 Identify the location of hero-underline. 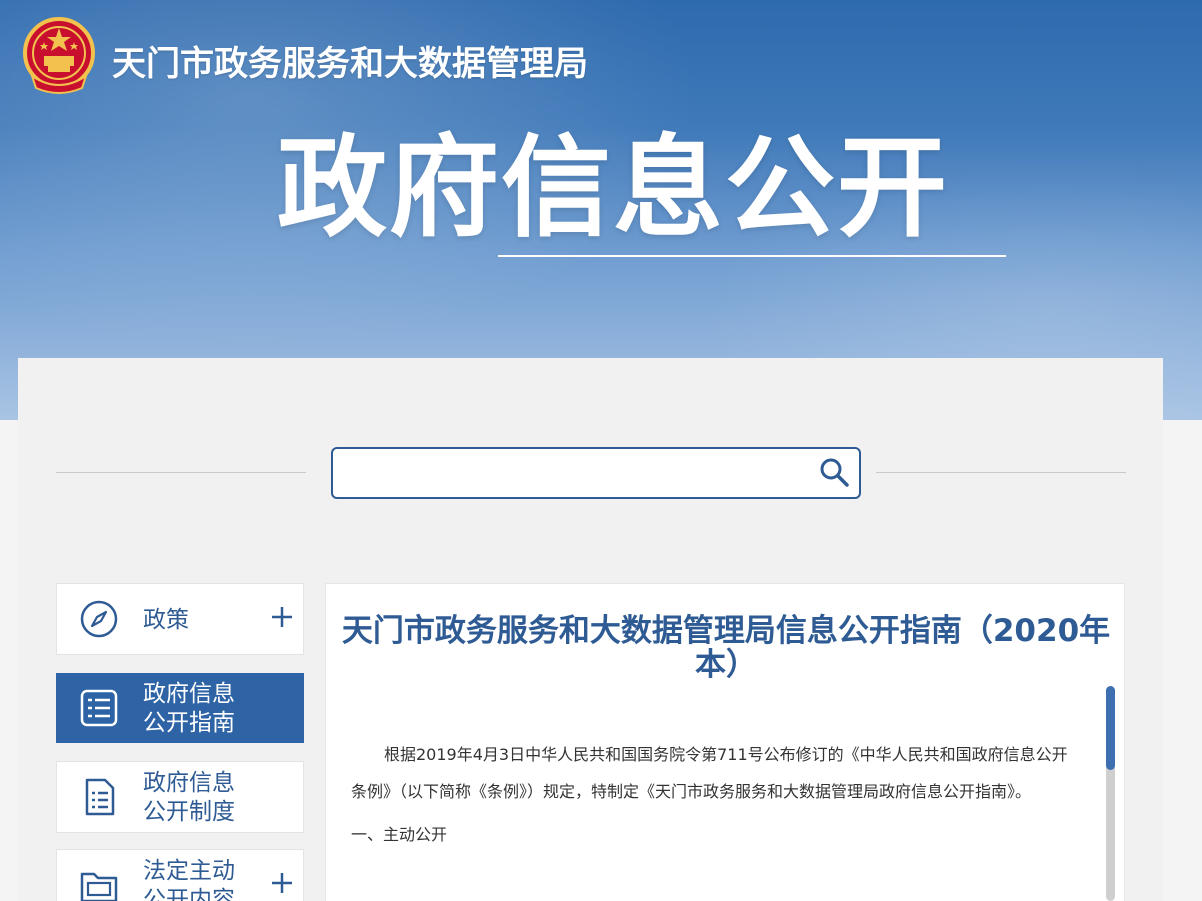
(752, 256).